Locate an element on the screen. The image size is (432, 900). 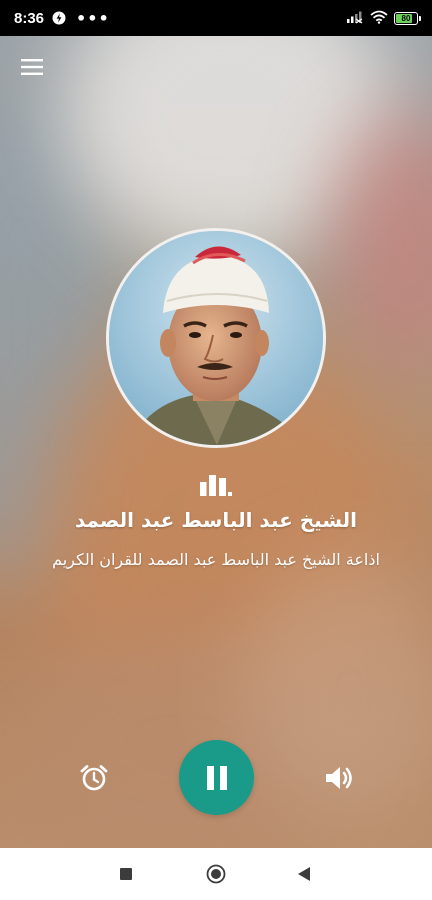
radio-station-icon is located at coordinates (216, 486).